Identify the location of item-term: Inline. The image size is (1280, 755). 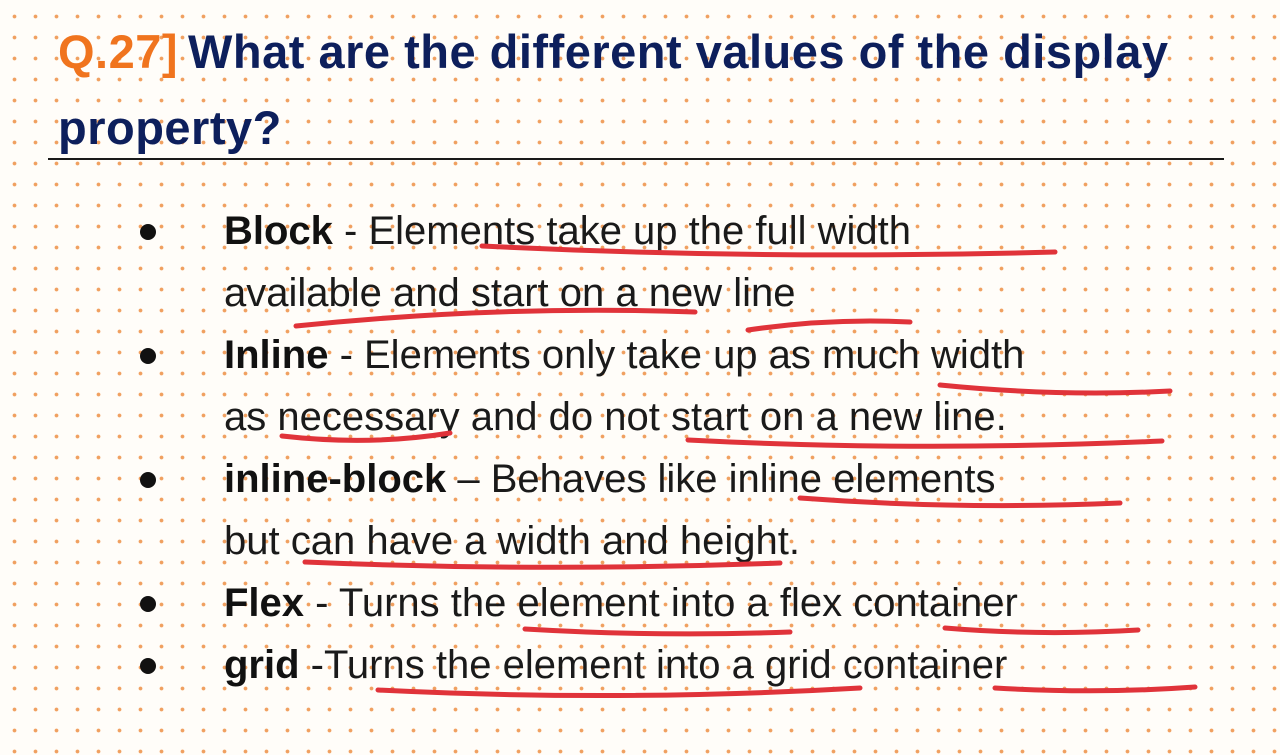
(276, 355).